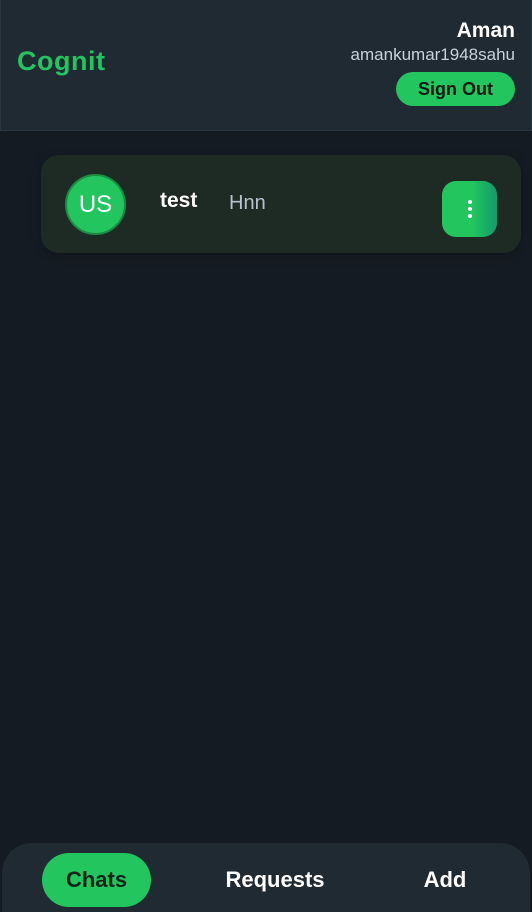 This screenshot has height=912, width=532. Describe the element at coordinates (266, 65) in the screenshot. I see `top-header: Cognit Aman amankumar1948sahu Sign Out` at that location.